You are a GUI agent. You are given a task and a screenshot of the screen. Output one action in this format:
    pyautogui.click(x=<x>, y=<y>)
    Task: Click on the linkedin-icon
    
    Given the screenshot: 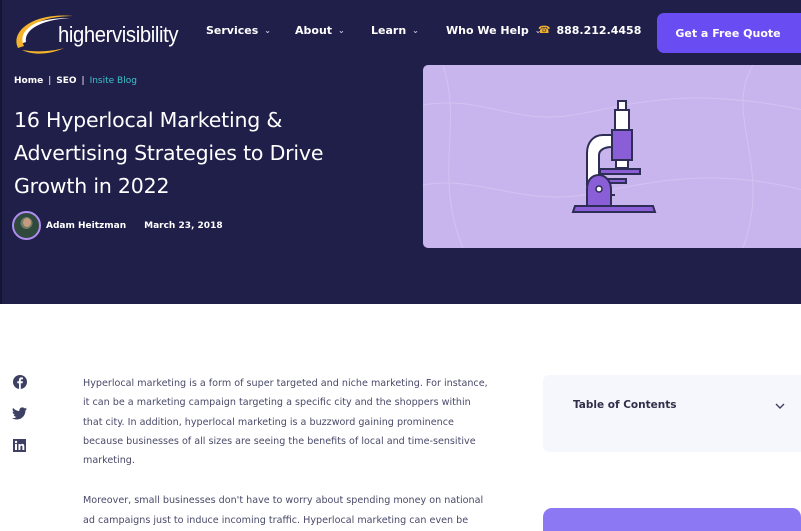 What is the action you would take?
    pyautogui.click(x=19, y=445)
    